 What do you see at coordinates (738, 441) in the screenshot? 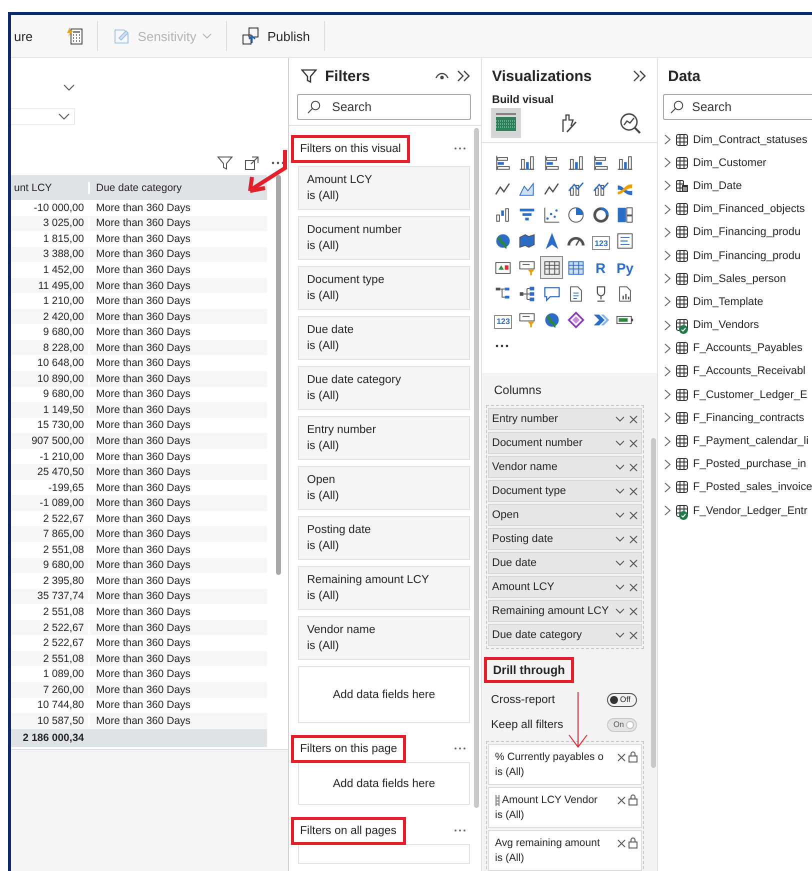
I see `data-table-item: F_Payment_calendar_li` at bounding box center [738, 441].